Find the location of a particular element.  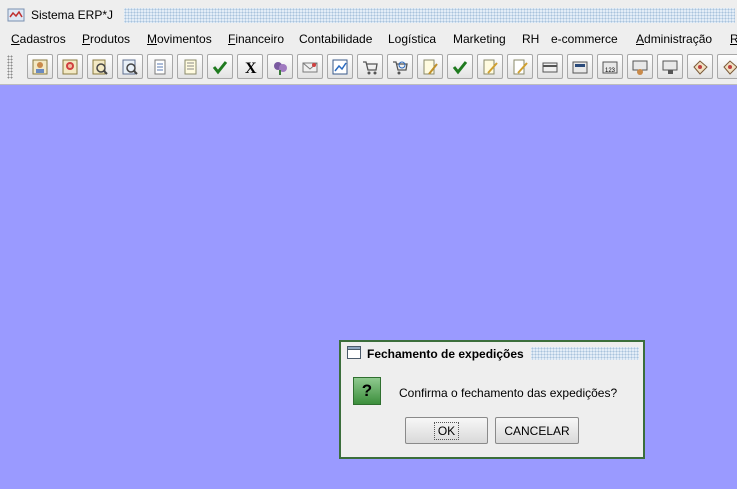

shopping-cart-search-icon is located at coordinates (400, 67).